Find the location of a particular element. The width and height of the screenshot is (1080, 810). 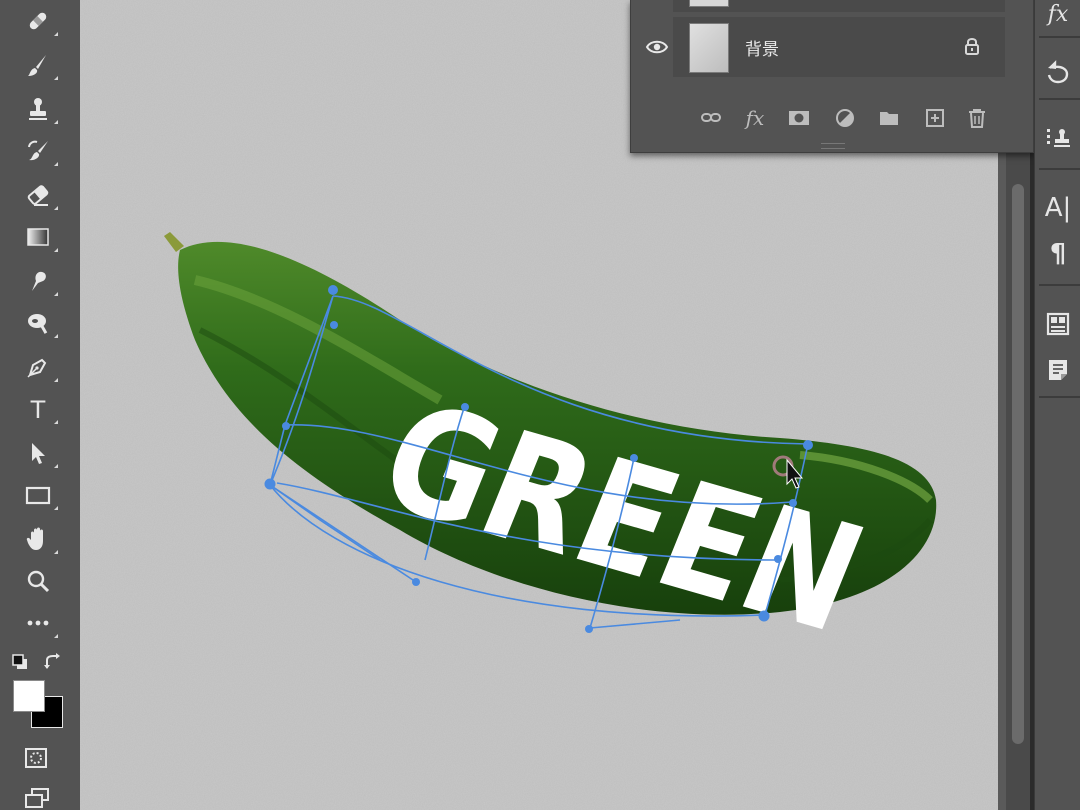

link-layers-button is located at coordinates (711, 118).